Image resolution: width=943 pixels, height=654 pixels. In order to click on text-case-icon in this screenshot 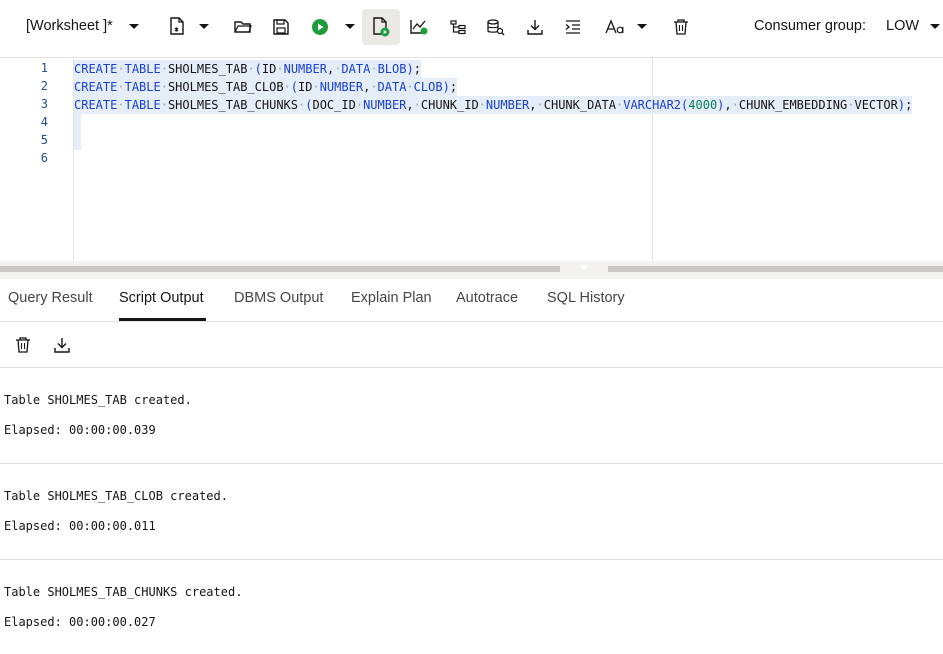, I will do `click(614, 26)`.